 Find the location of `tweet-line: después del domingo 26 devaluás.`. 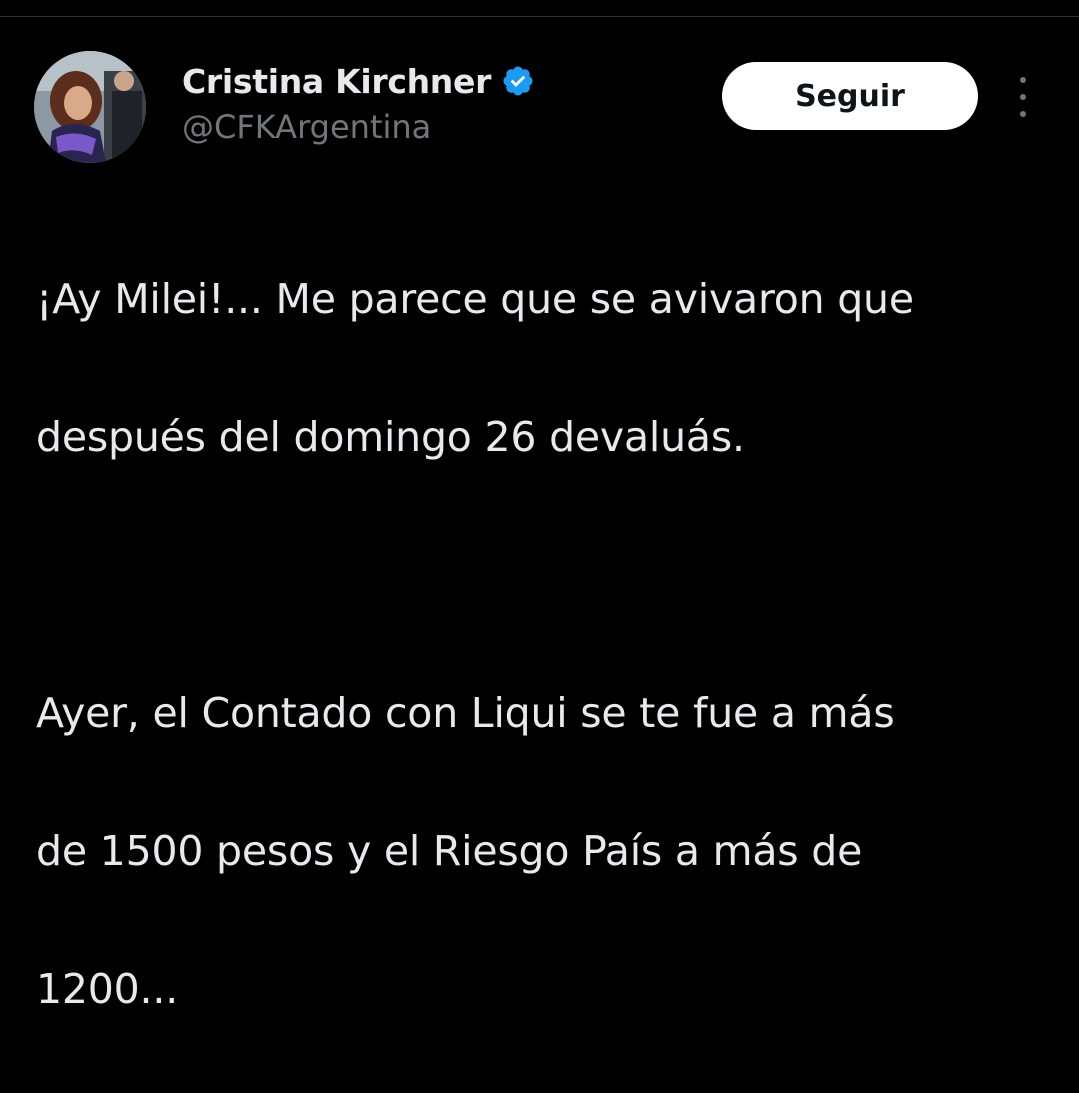

tweet-line: después del domingo 26 devaluás. is located at coordinates (390, 437).